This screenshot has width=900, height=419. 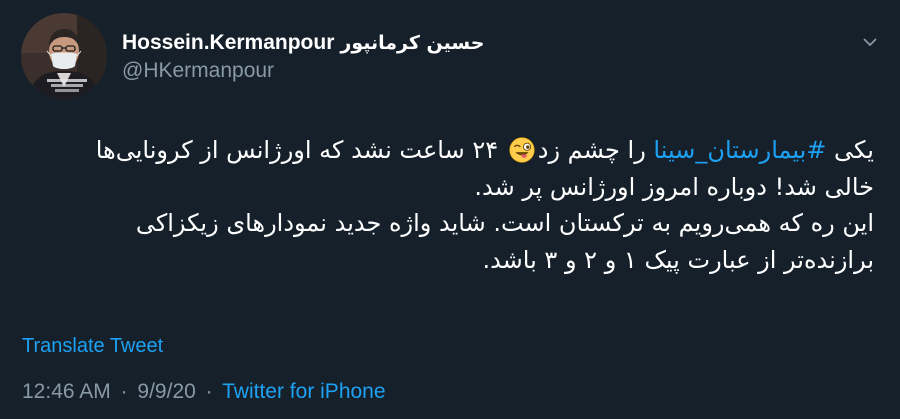 I want to click on author-handle: @HKermanpour, so click(x=198, y=71).